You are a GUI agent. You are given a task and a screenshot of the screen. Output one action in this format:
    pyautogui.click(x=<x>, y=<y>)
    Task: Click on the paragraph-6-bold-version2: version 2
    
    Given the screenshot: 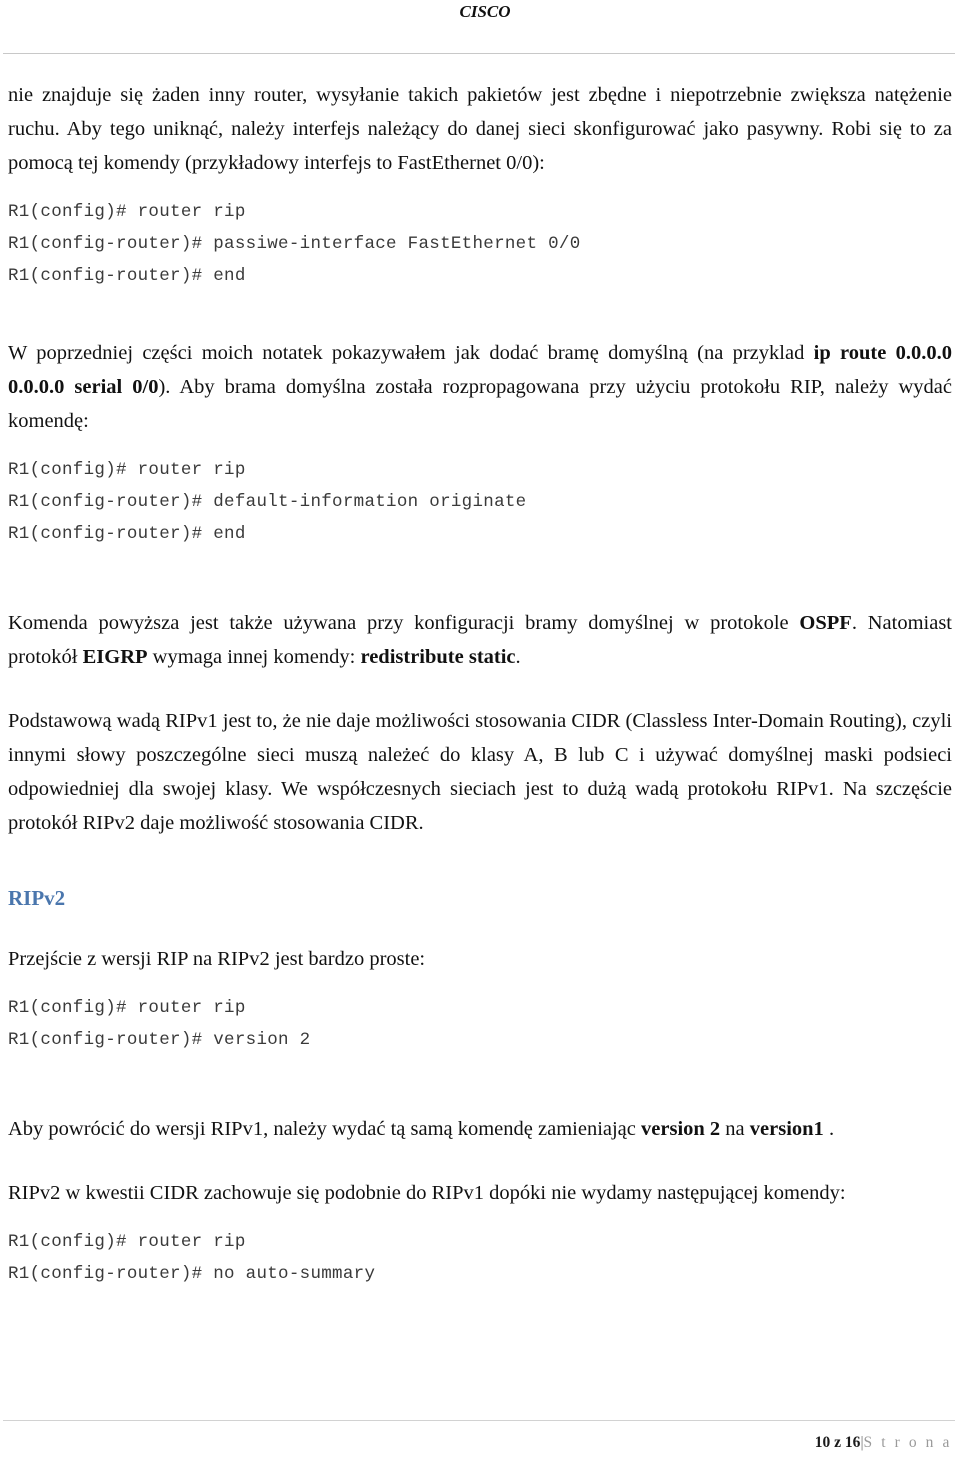 What is the action you would take?
    pyautogui.click(x=681, y=1129)
    